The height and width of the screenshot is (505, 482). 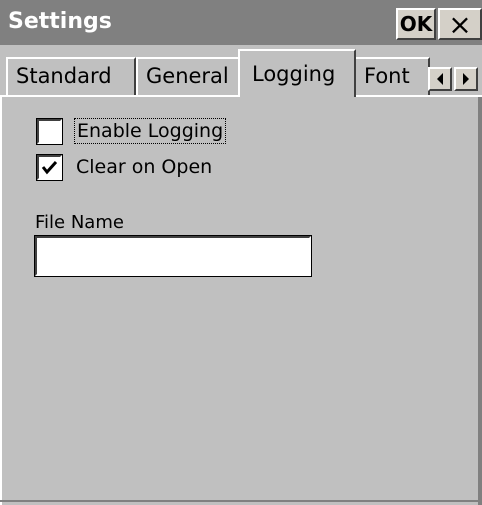 I want to click on tab-font: Font, so click(x=392, y=76).